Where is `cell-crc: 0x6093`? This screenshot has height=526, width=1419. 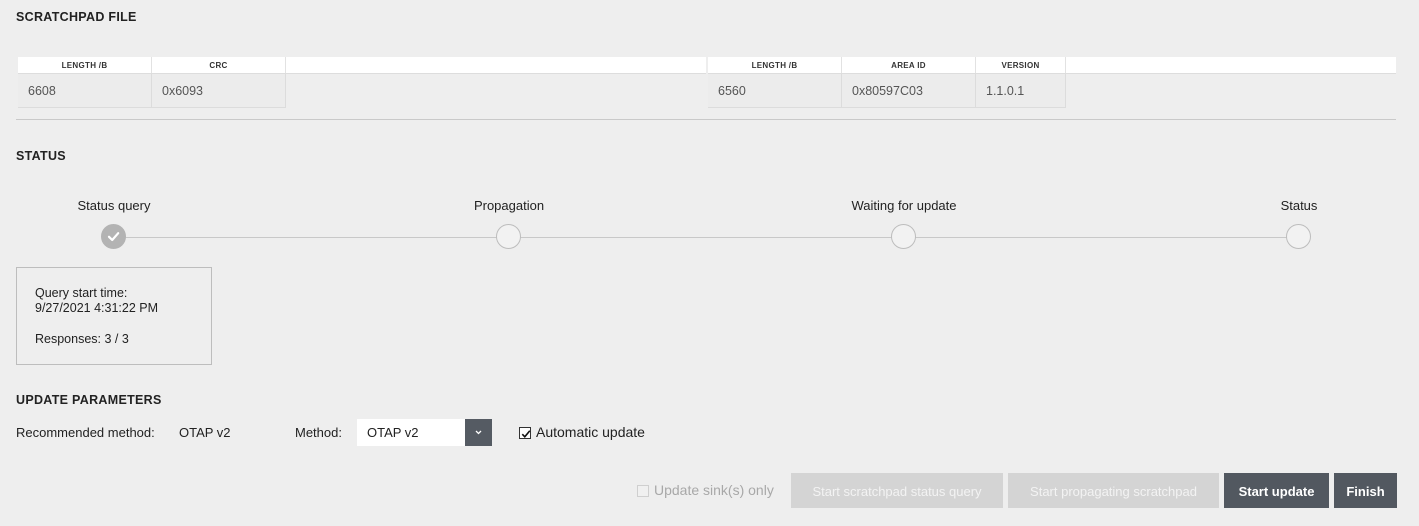
cell-crc: 0x6093 is located at coordinates (219, 91).